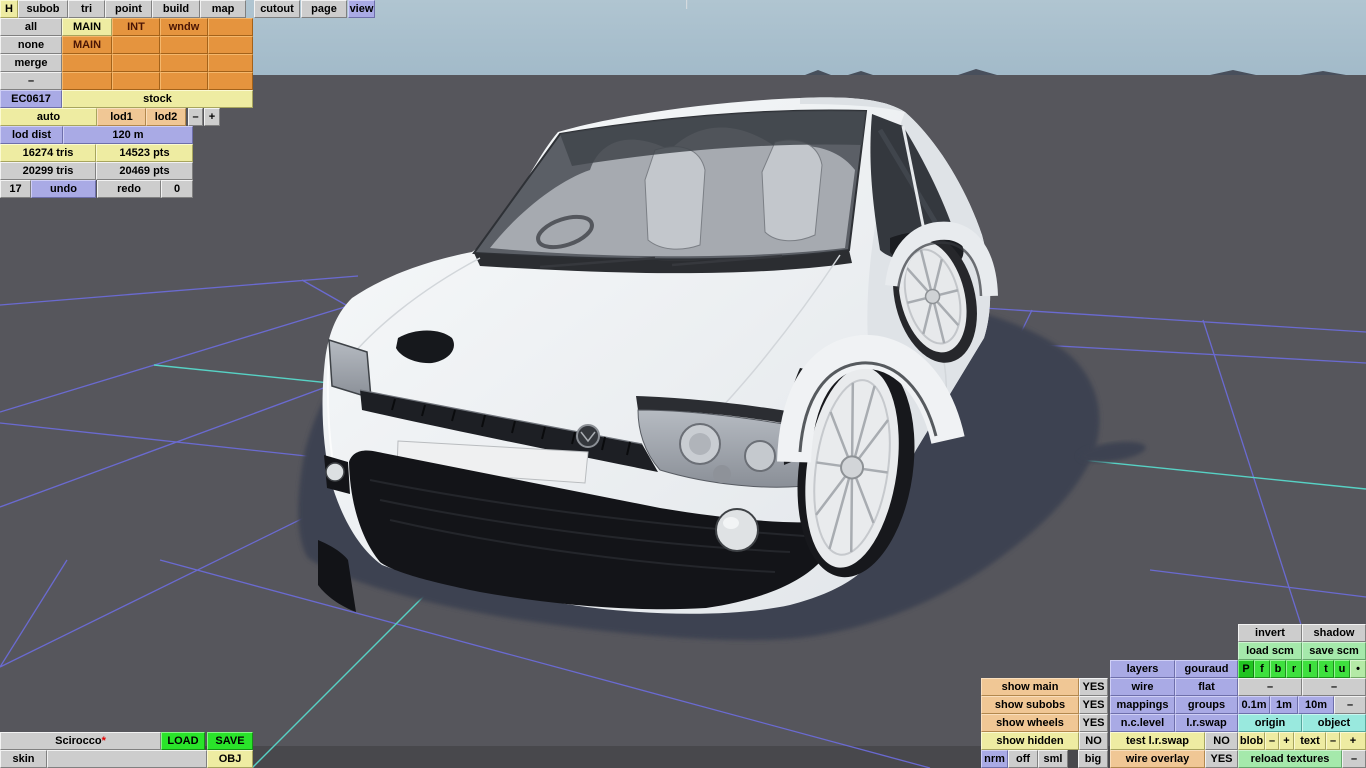 The height and width of the screenshot is (768, 1366). Describe the element at coordinates (127, 759) in the screenshot. I see `skin-name-field` at that location.